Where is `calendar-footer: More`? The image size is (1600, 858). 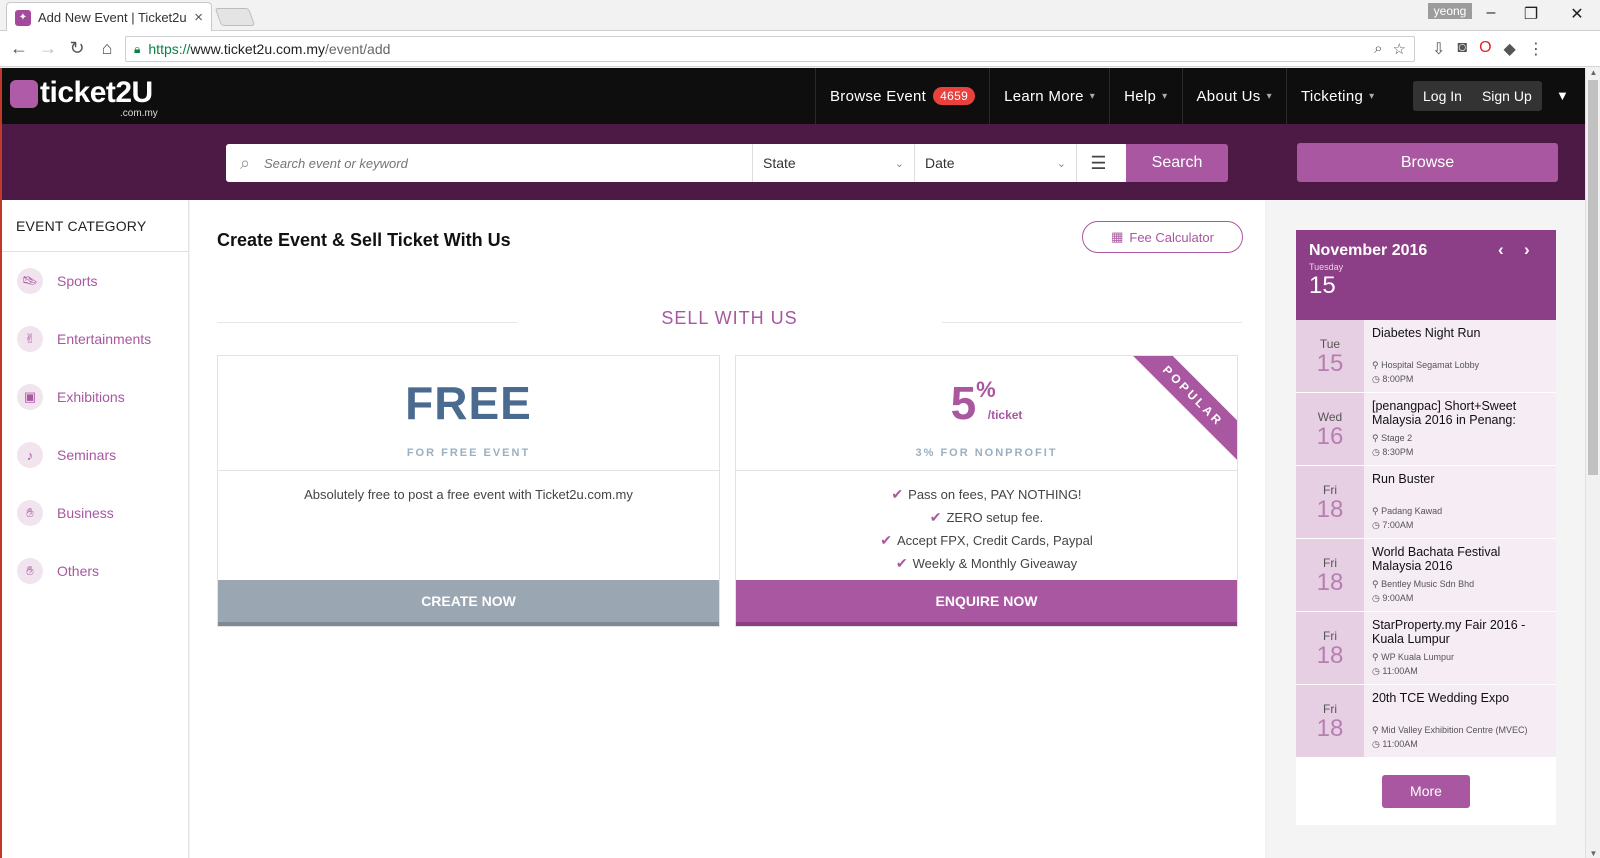
calendar-footer: More is located at coordinates (1426, 791).